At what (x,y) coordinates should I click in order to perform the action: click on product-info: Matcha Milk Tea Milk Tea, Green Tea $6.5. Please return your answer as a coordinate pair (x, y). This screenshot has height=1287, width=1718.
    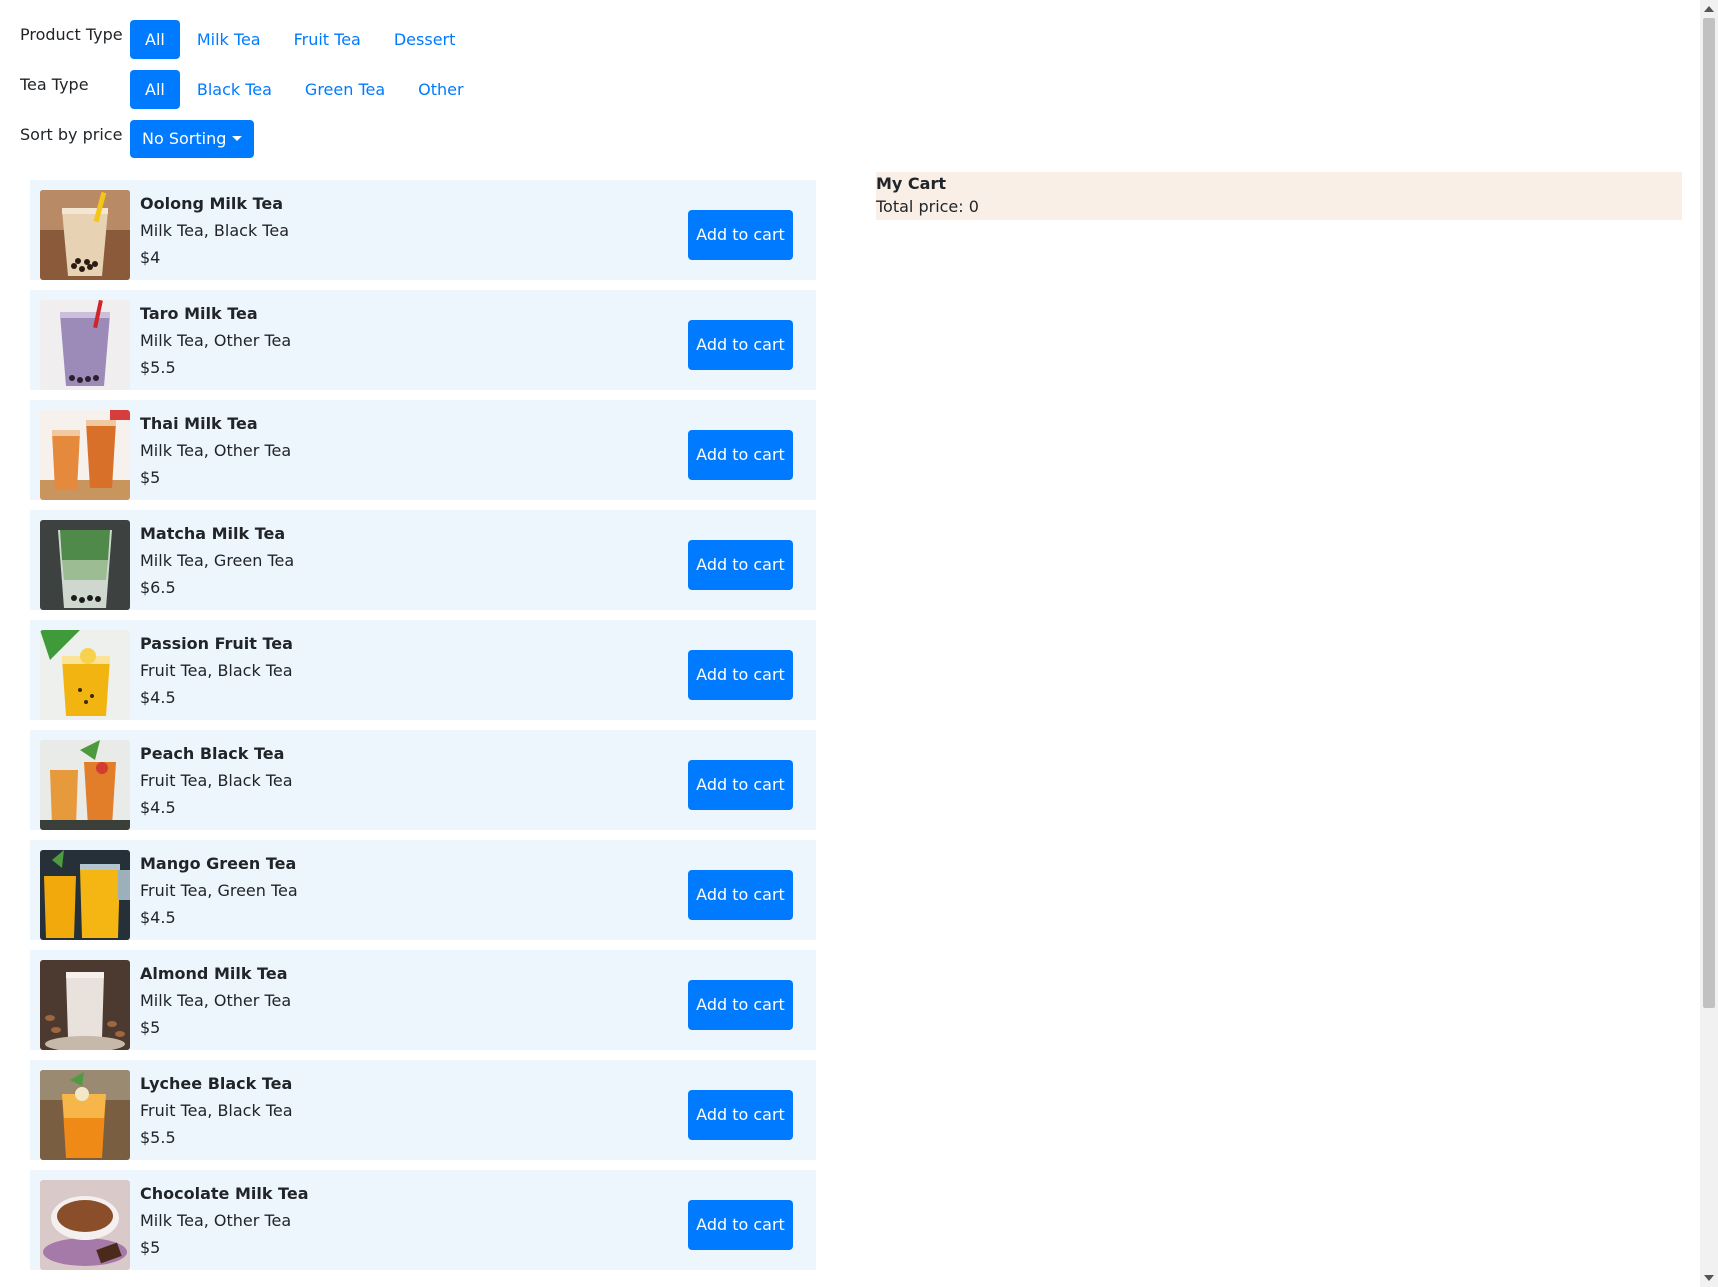
    Looking at the image, I should click on (217, 564).